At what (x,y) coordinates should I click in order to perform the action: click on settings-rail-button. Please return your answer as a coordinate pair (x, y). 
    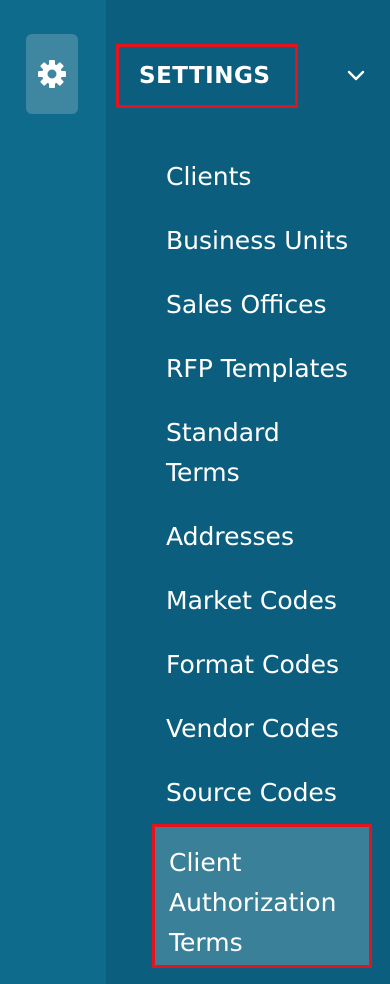
    Looking at the image, I should click on (52, 74).